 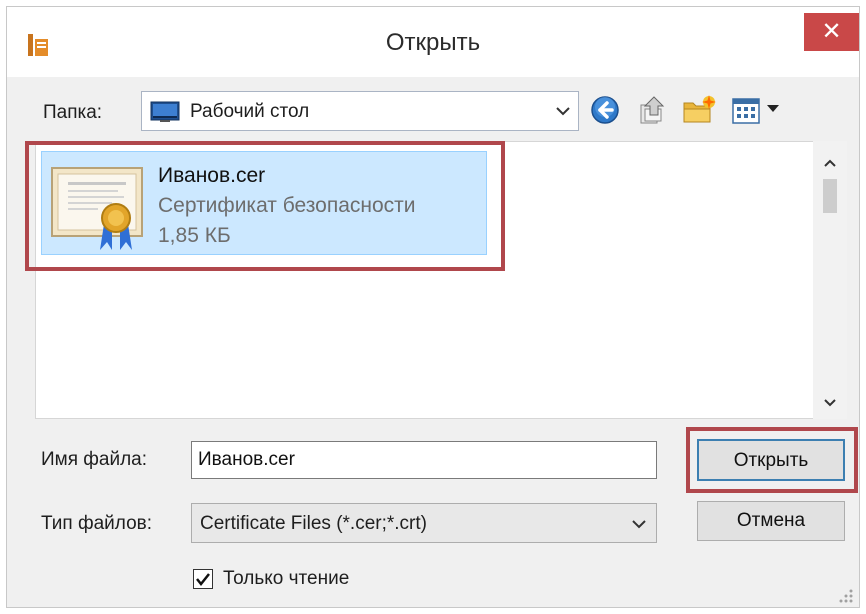 I want to click on open-button: Открыть, so click(x=771, y=460).